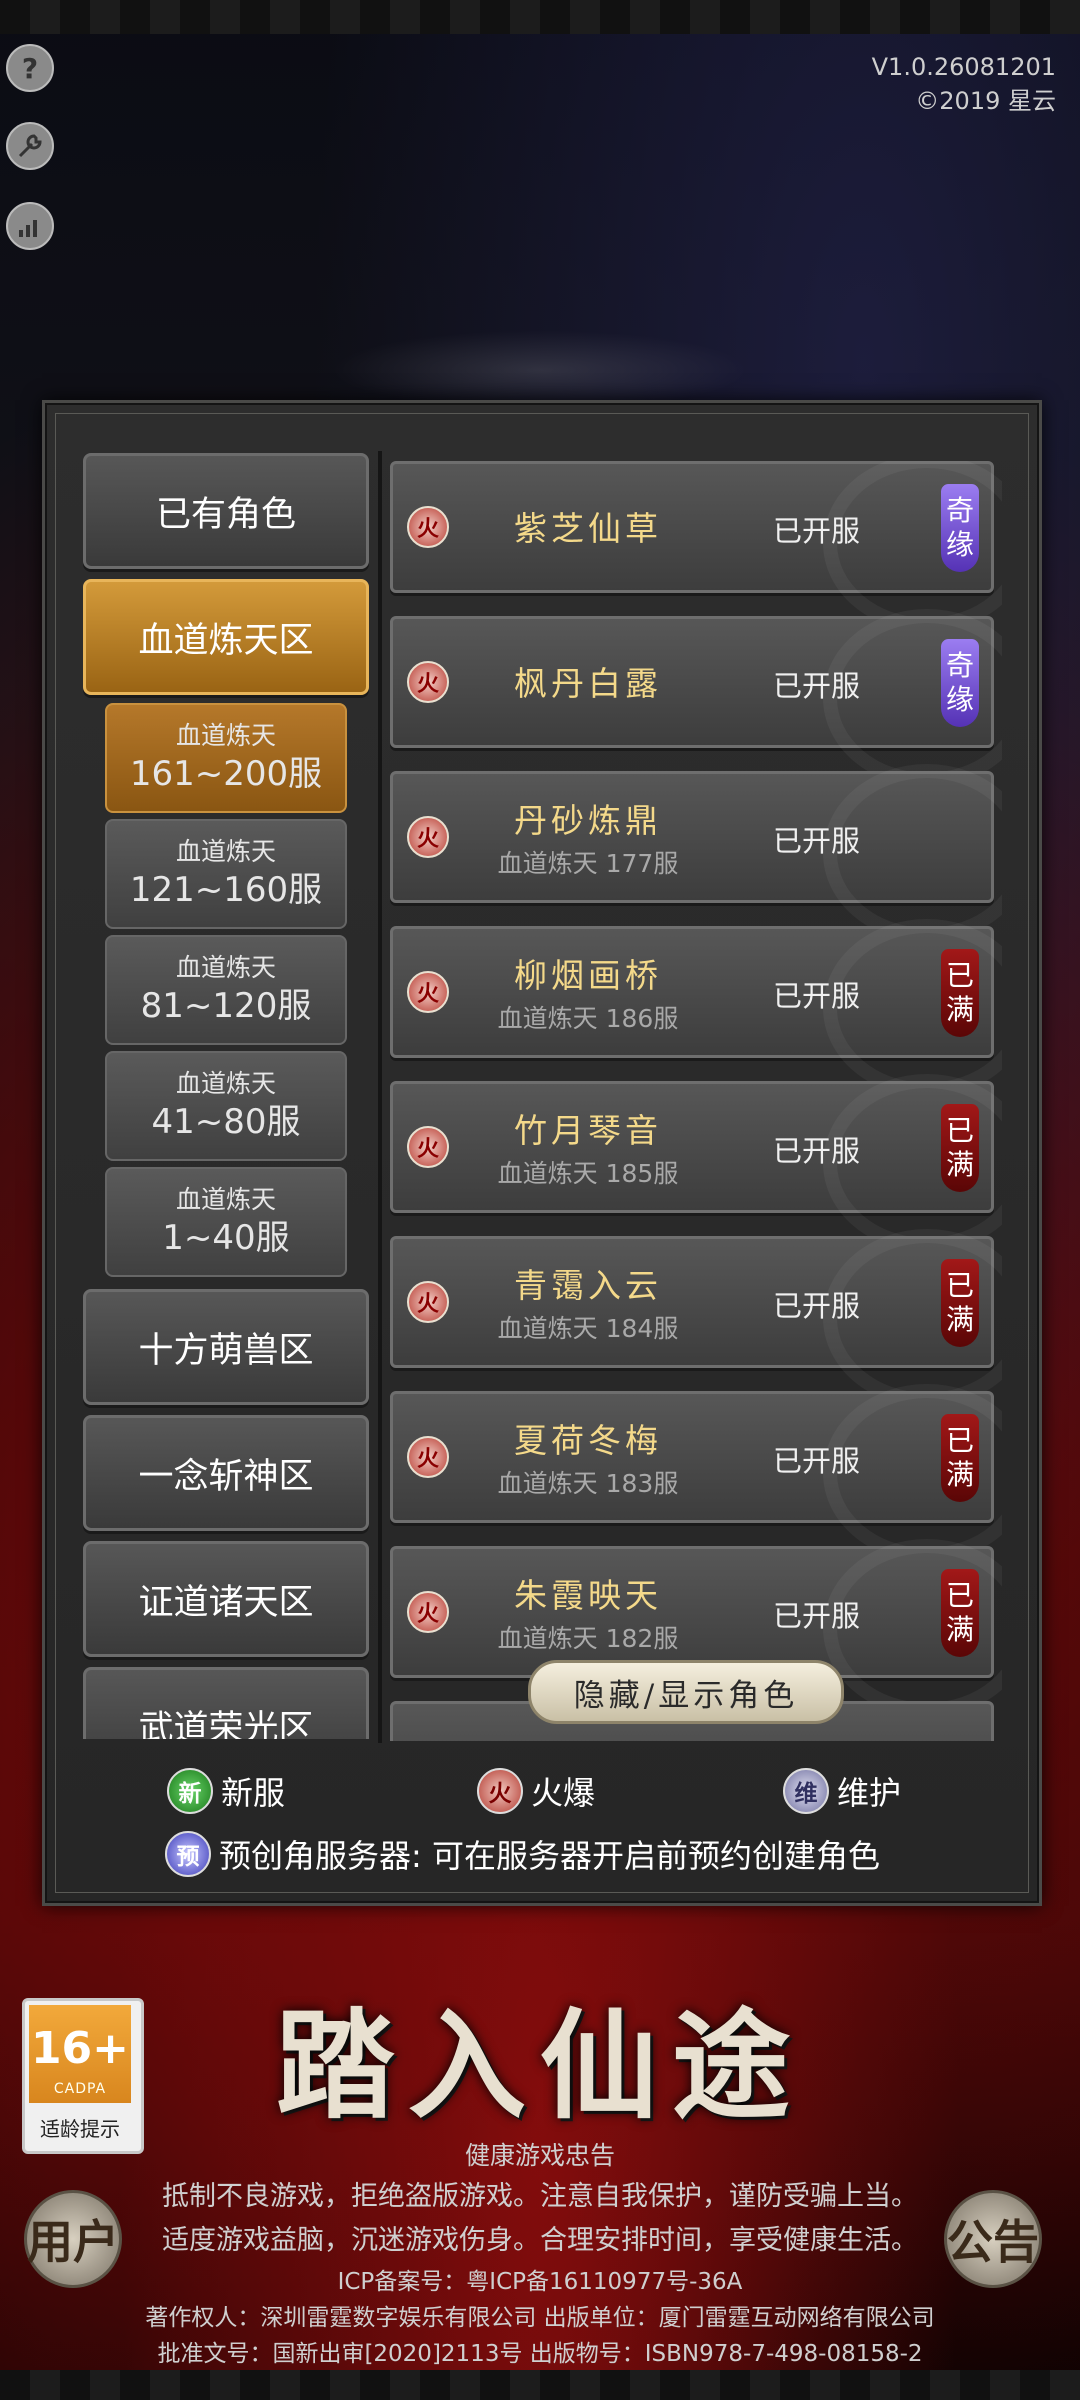 Image resolution: width=1080 pixels, height=2400 pixels. I want to click on health-notice-line1: 抵制不良游戏，拒绝盗版游戏。注意自我保护，谨防受骗上当。, so click(540, 2196).